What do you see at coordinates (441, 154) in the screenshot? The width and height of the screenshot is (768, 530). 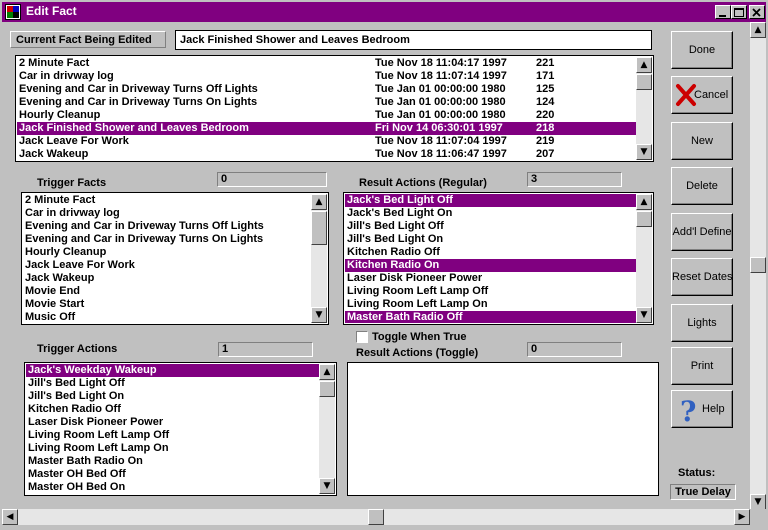 I see `fact-date: Tue Nov 18 11:06:47 1997` at bounding box center [441, 154].